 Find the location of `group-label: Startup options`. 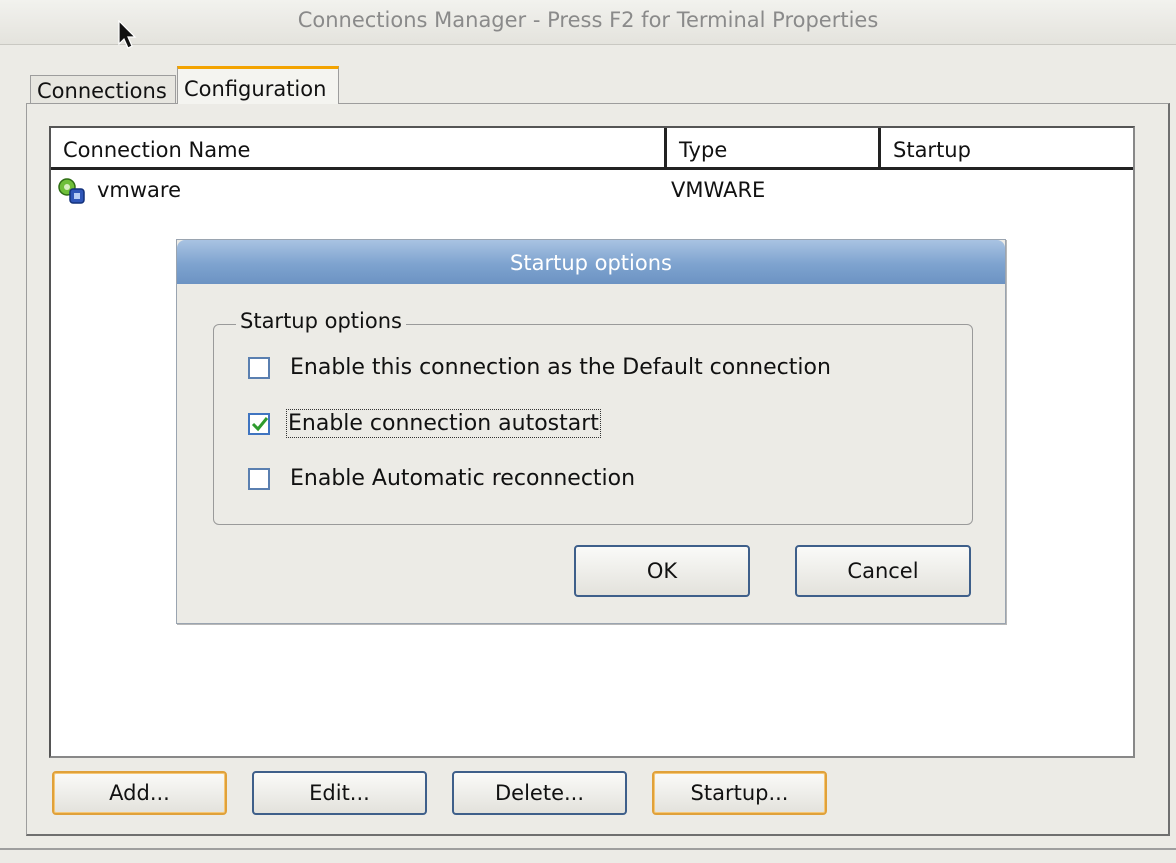

group-label: Startup options is located at coordinates (321, 321).